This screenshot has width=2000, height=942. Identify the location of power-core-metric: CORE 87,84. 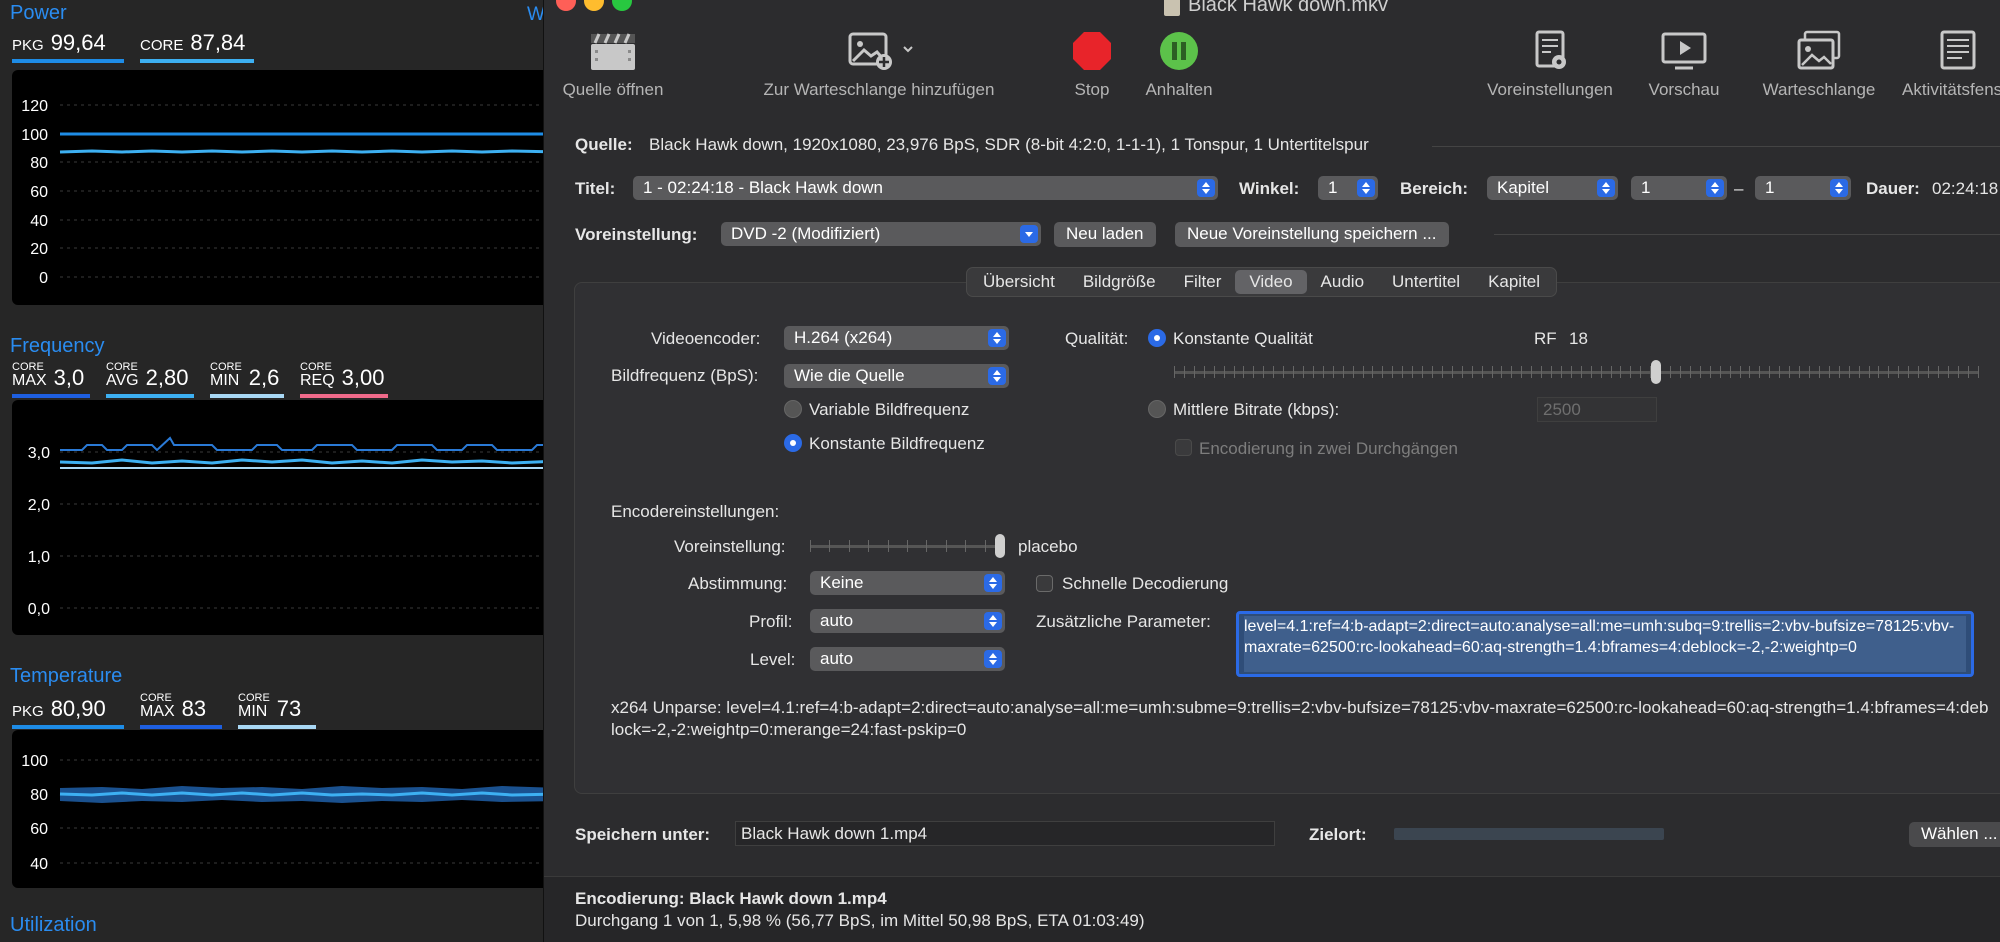
(197, 47).